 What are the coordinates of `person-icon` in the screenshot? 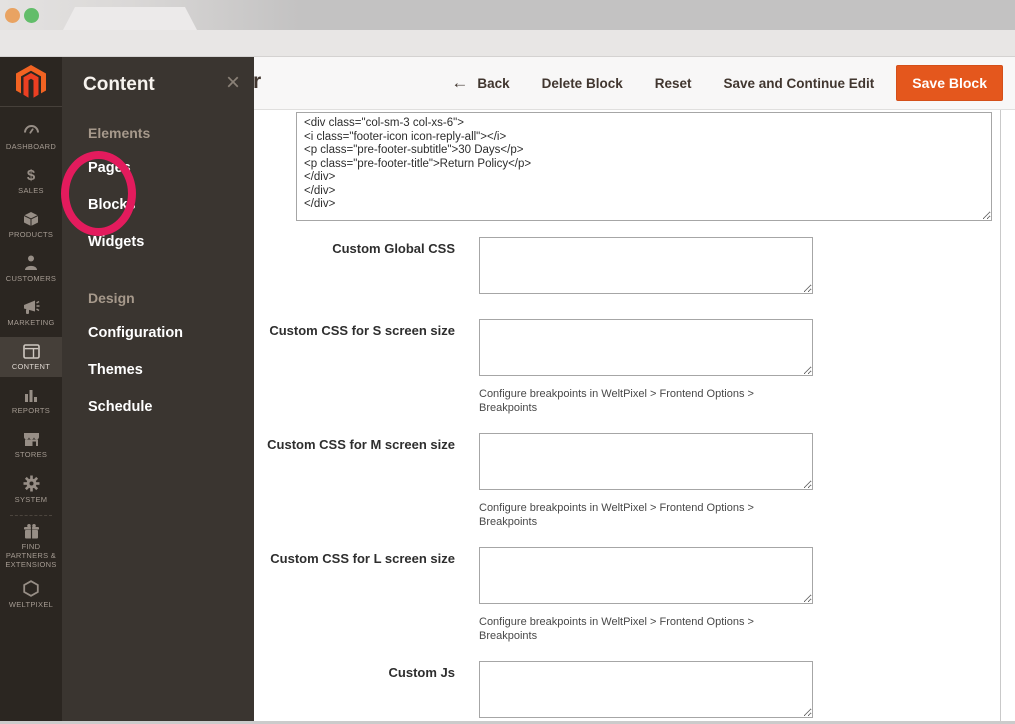 It's located at (31, 262).